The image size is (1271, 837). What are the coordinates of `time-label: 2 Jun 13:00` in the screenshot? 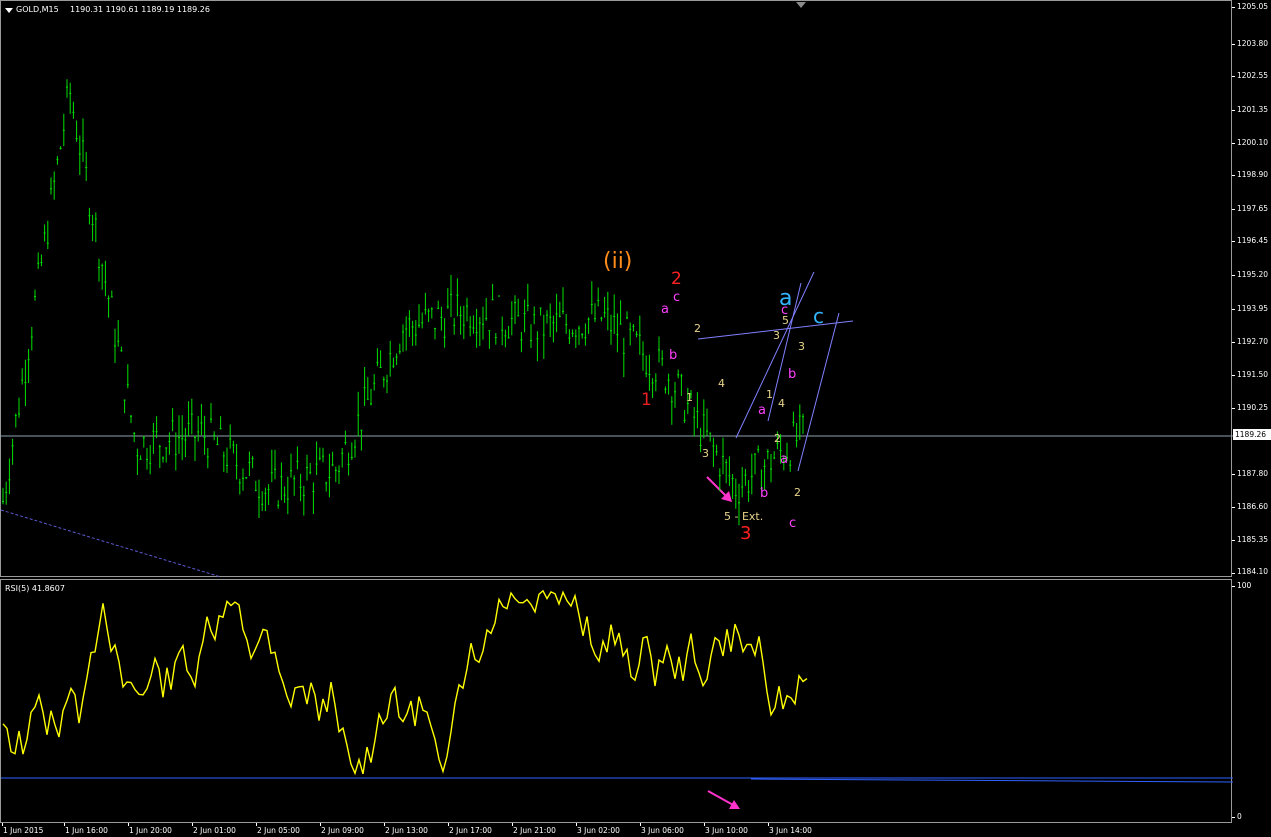 It's located at (406, 830).